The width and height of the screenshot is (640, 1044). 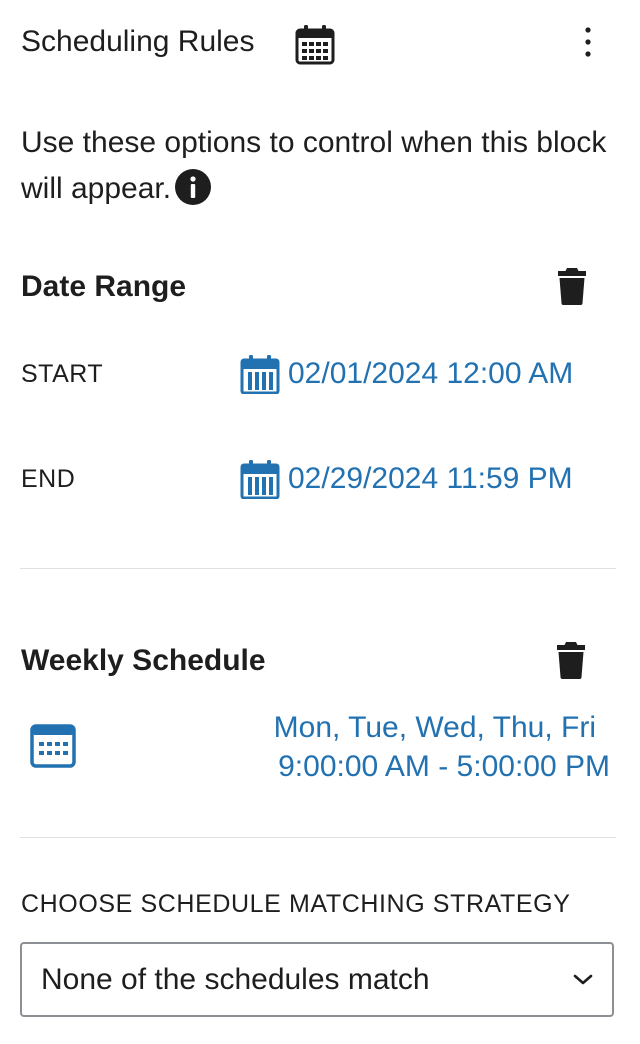 What do you see at coordinates (235, 979) in the screenshot?
I see `strategy-selected-value: None of the schedules match` at bounding box center [235, 979].